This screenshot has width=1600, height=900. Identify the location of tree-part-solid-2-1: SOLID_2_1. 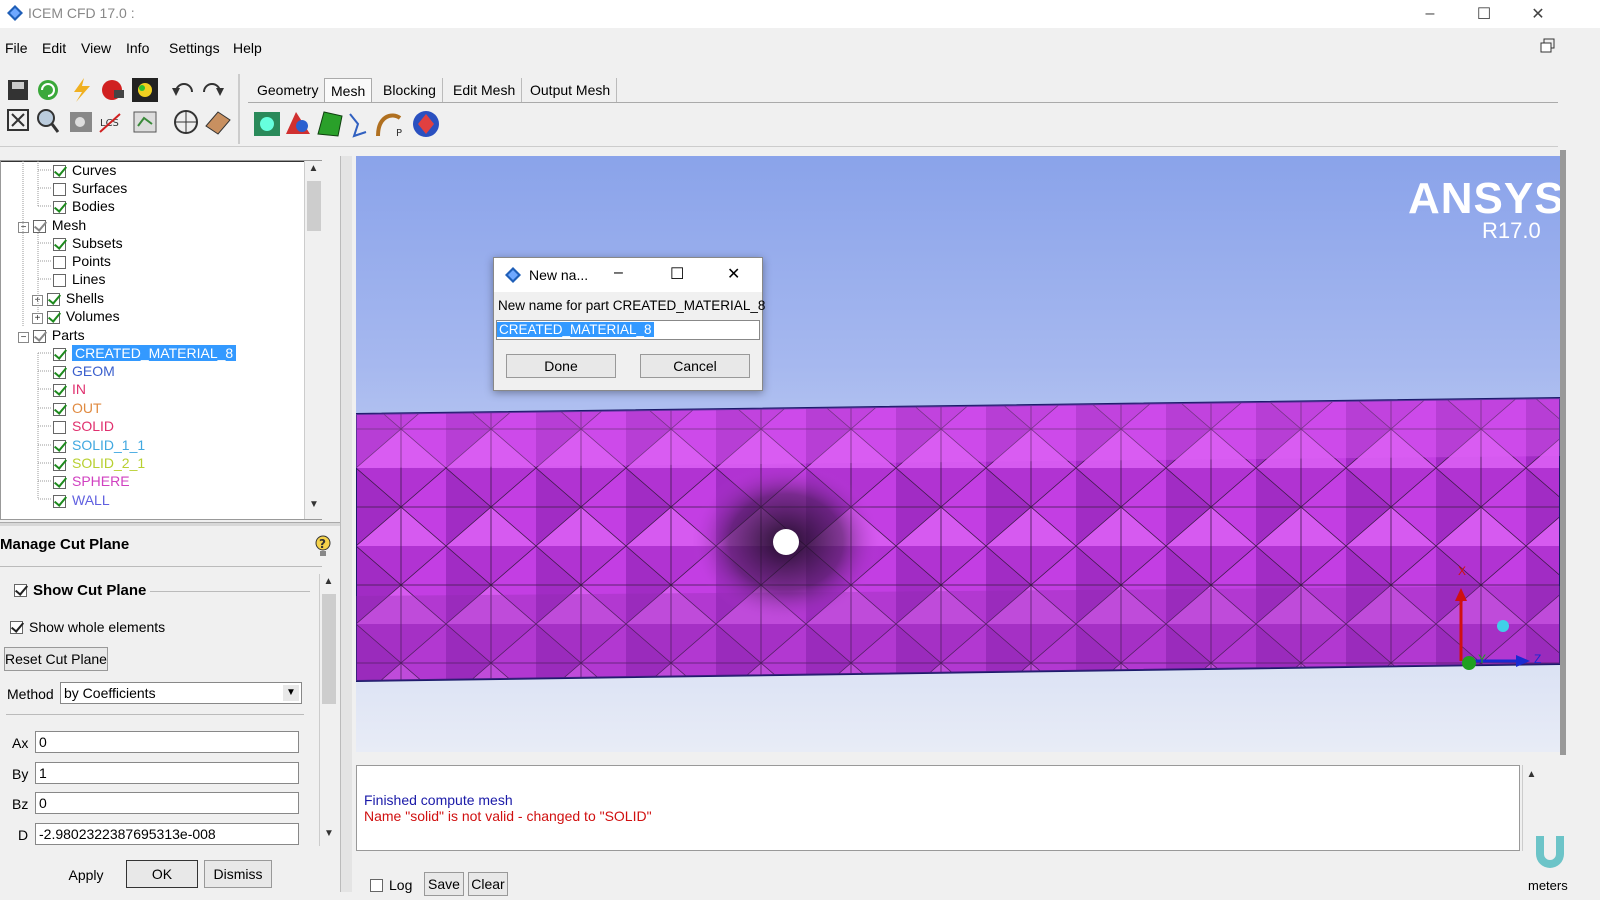
(99, 463).